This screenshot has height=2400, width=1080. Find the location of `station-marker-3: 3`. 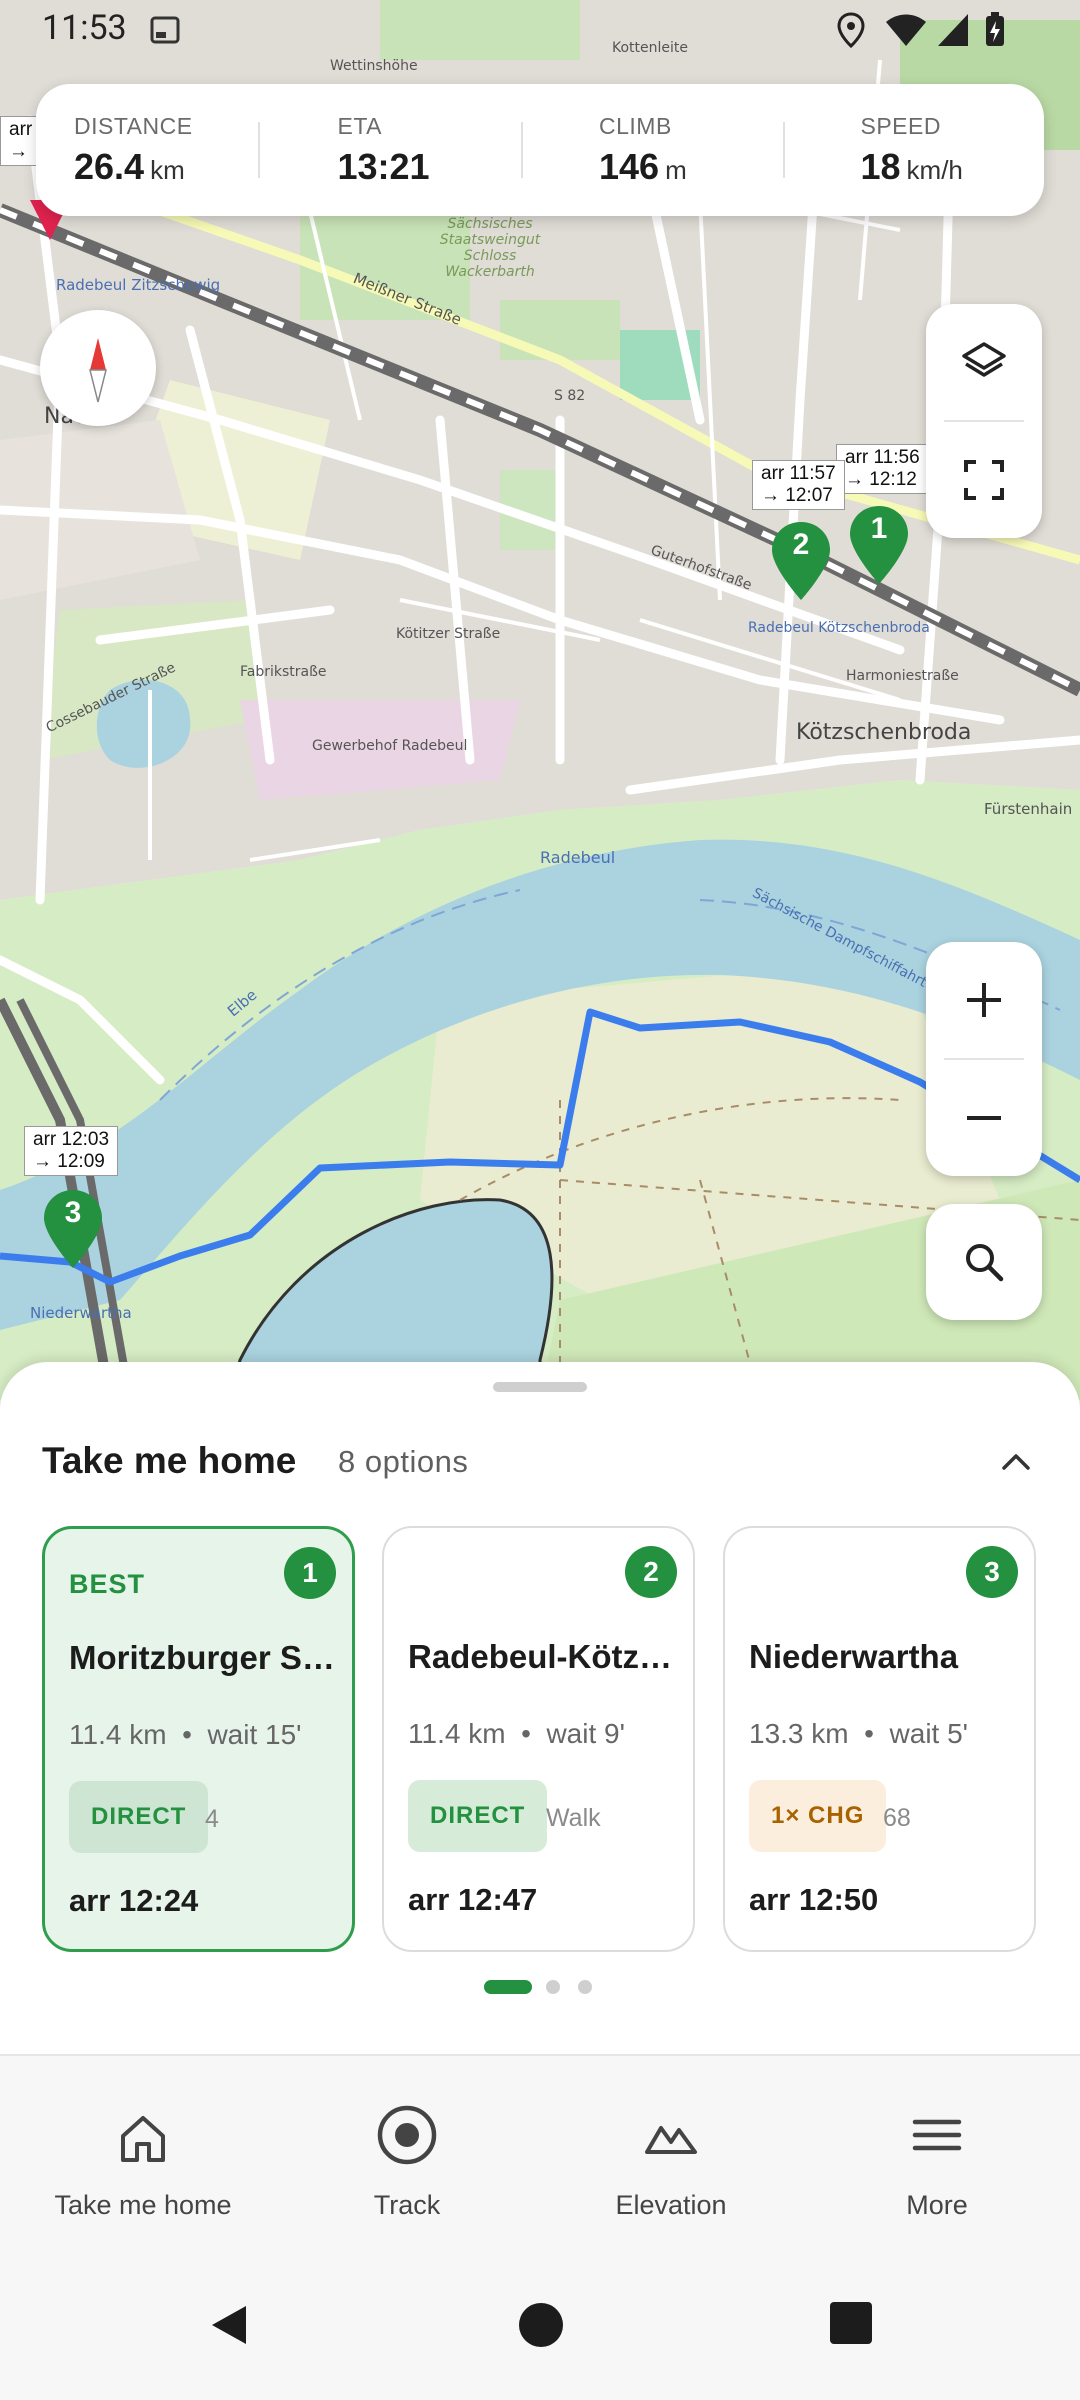

station-marker-3: 3 is located at coordinates (73, 1229).